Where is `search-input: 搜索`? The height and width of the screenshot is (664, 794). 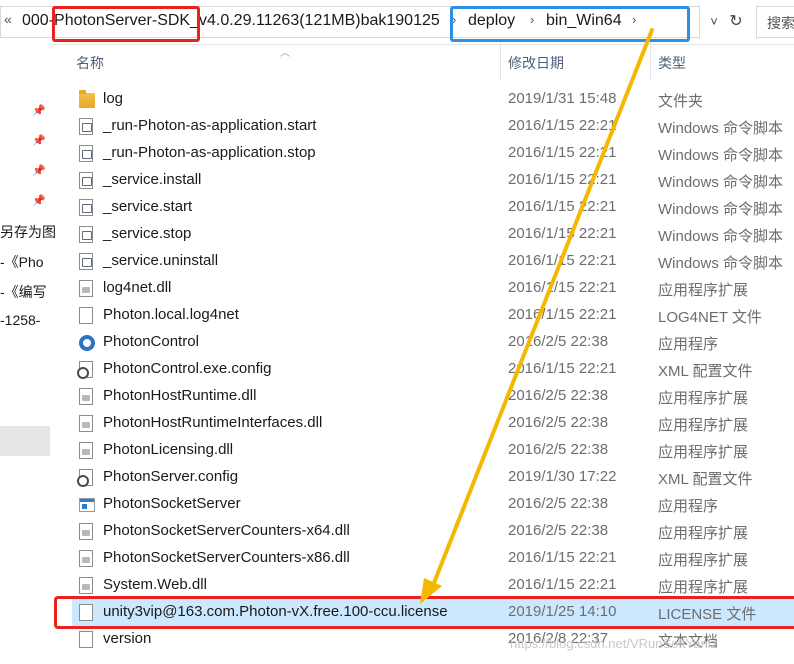 search-input: 搜索 is located at coordinates (775, 22).